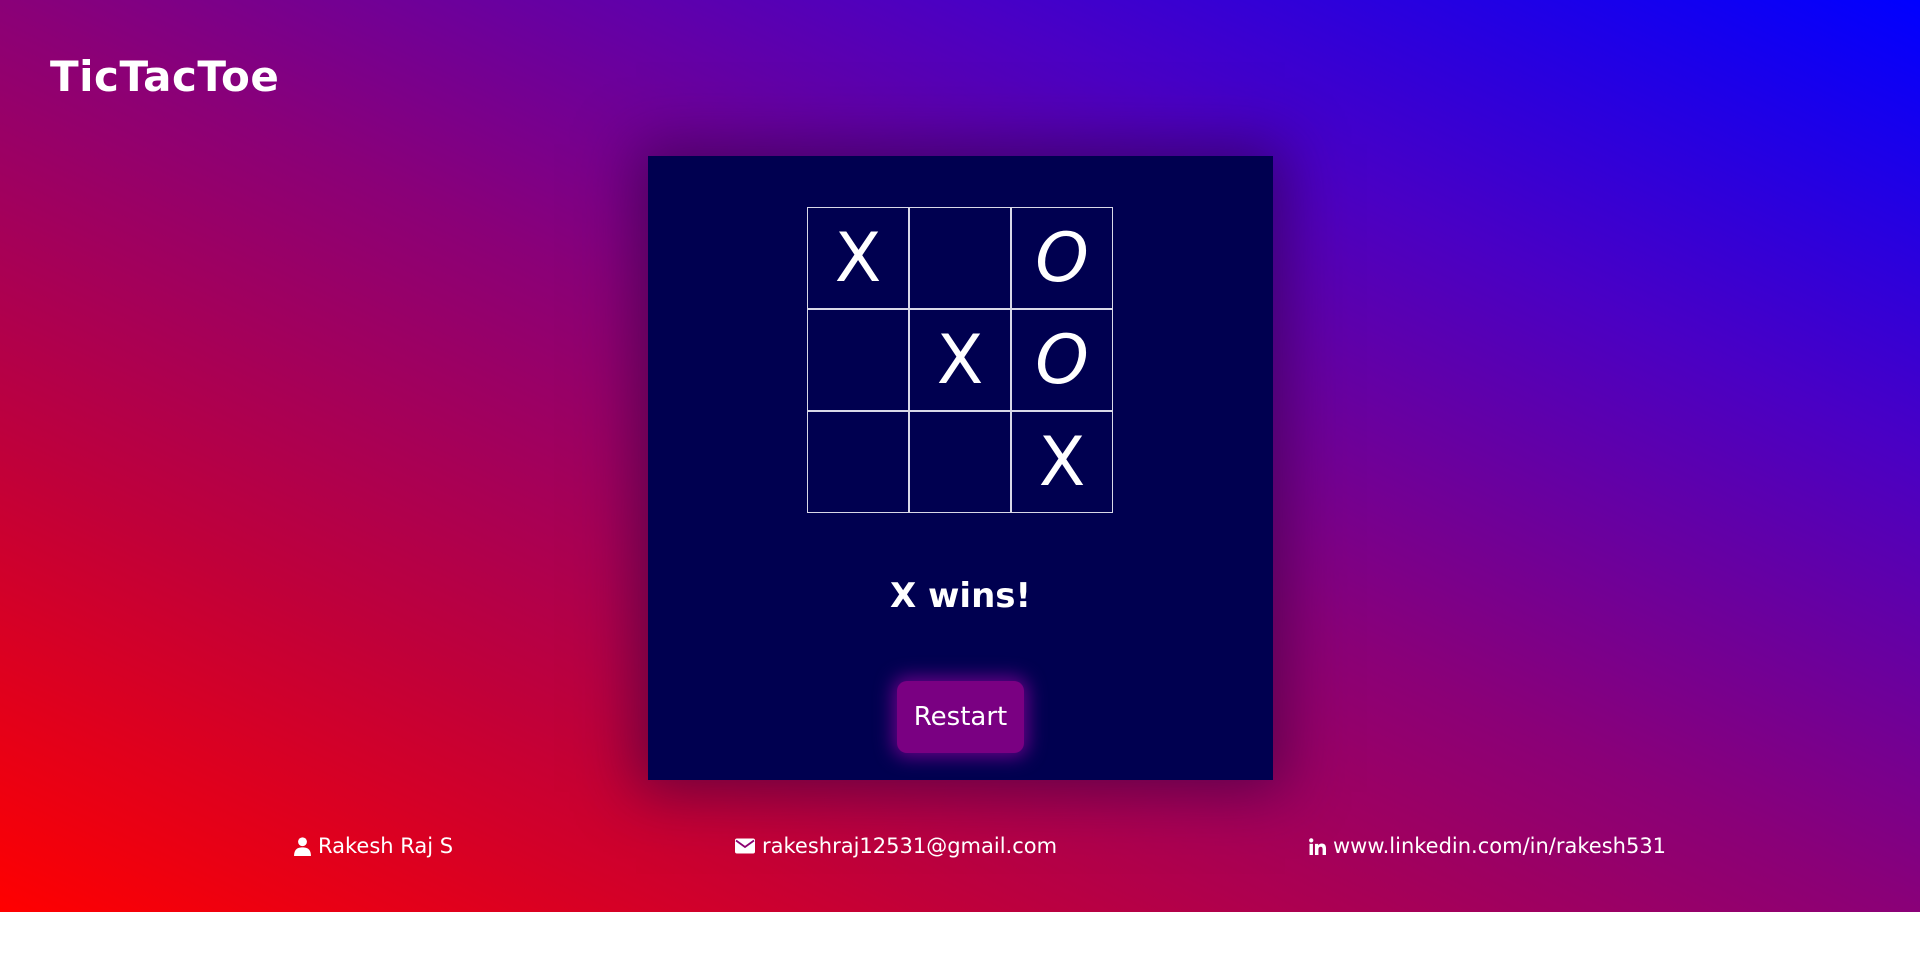 The height and width of the screenshot is (972, 1920). What do you see at coordinates (1062, 258) in the screenshot?
I see `board-cell-3: O` at bounding box center [1062, 258].